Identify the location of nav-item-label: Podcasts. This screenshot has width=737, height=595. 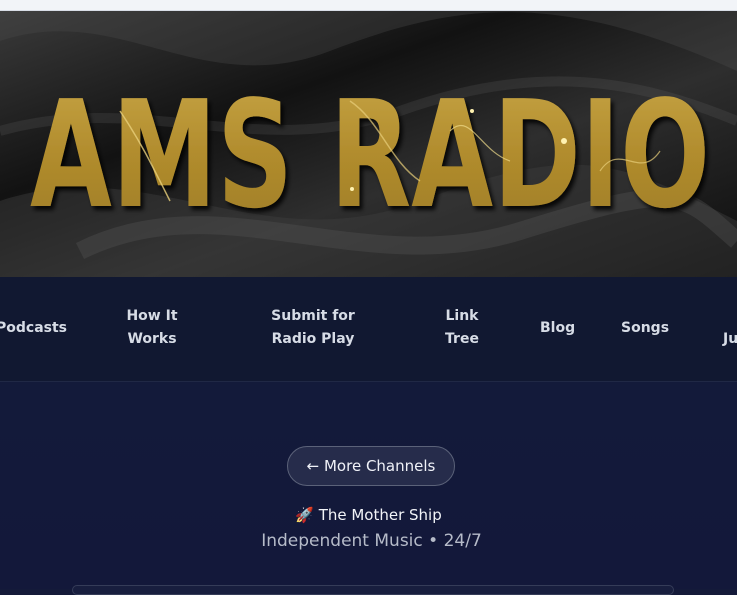
(34, 328).